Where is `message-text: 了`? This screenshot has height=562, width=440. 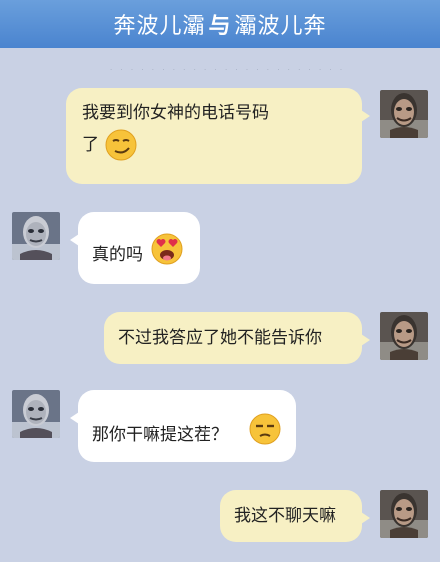
message-text: 了 is located at coordinates (90, 145).